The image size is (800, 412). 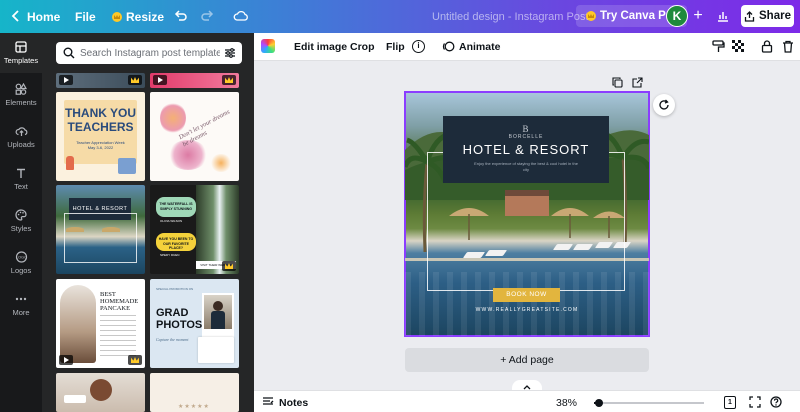 I want to click on flip-button: Flip, so click(x=395, y=47).